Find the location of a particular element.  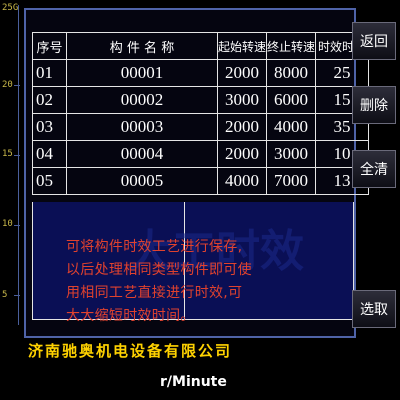

cell-part-name: 00003 is located at coordinates (142, 127).